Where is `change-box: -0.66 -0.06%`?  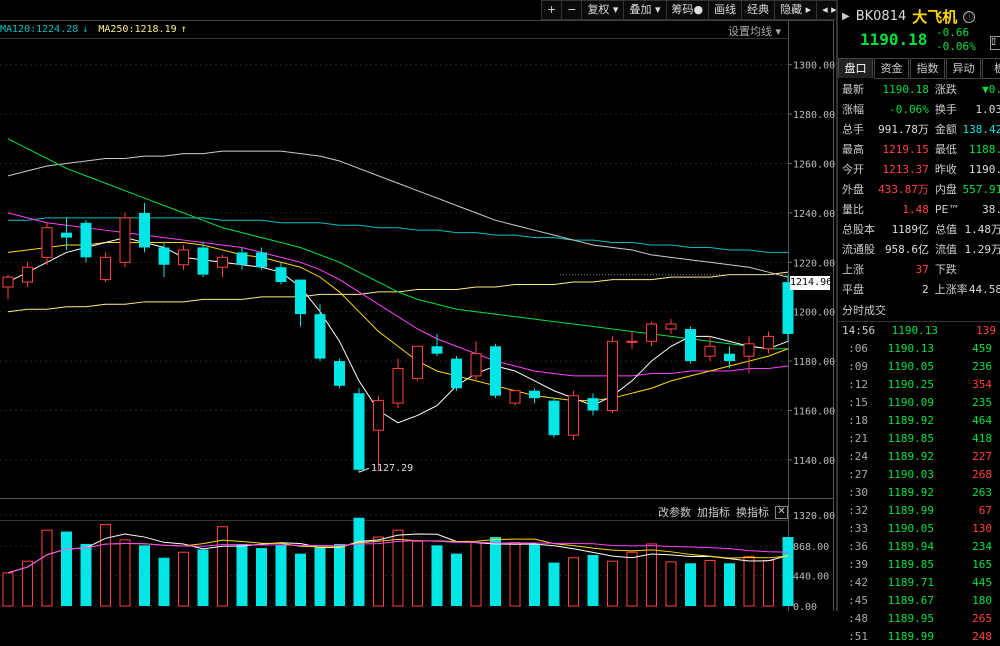 change-box: -0.66 -0.06% is located at coordinates (956, 40).